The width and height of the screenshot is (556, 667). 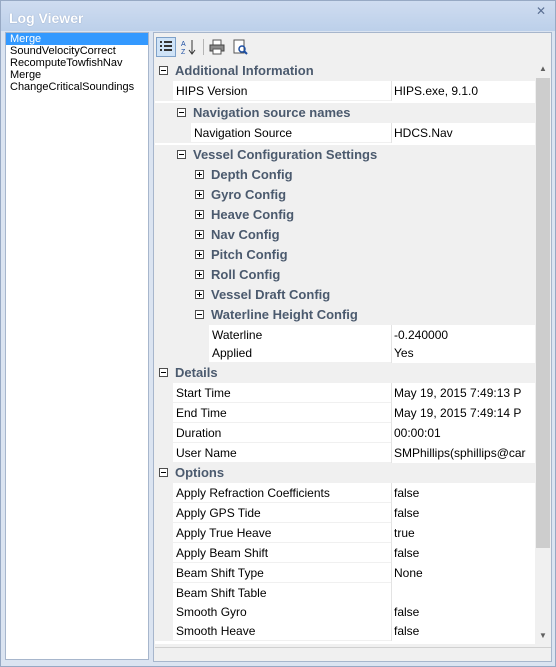 What do you see at coordinates (543, 69) in the screenshot?
I see `scroll-up-icon: ▲` at bounding box center [543, 69].